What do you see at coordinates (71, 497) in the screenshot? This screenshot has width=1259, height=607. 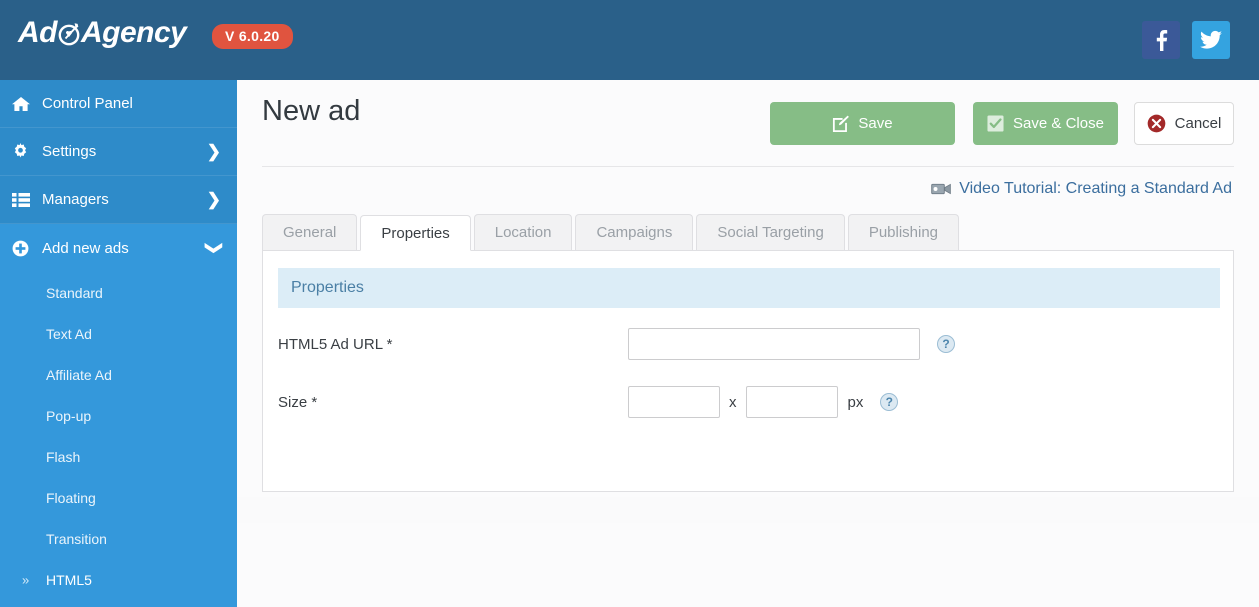 I see `sidebar-subitem-label: Floating` at bounding box center [71, 497].